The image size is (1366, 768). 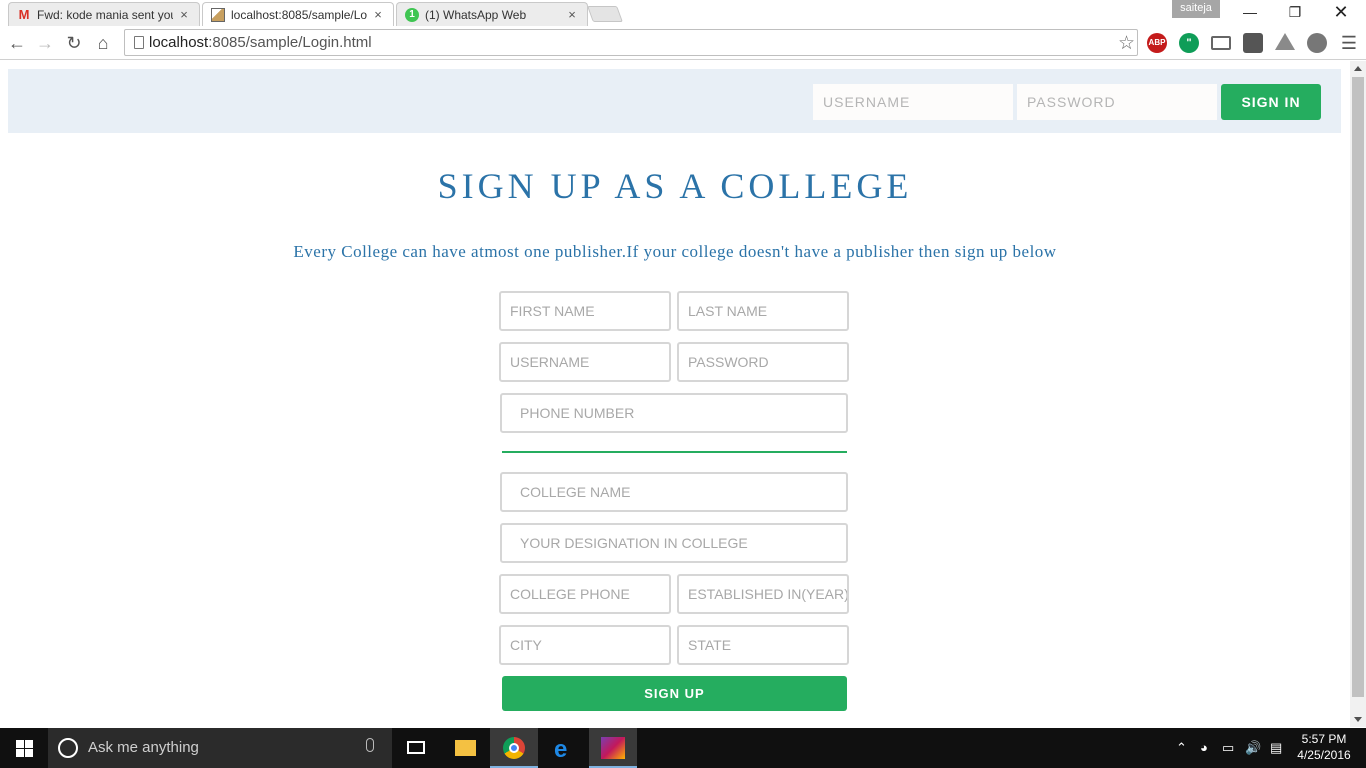 What do you see at coordinates (465, 748) in the screenshot?
I see `file-explorer-icon` at bounding box center [465, 748].